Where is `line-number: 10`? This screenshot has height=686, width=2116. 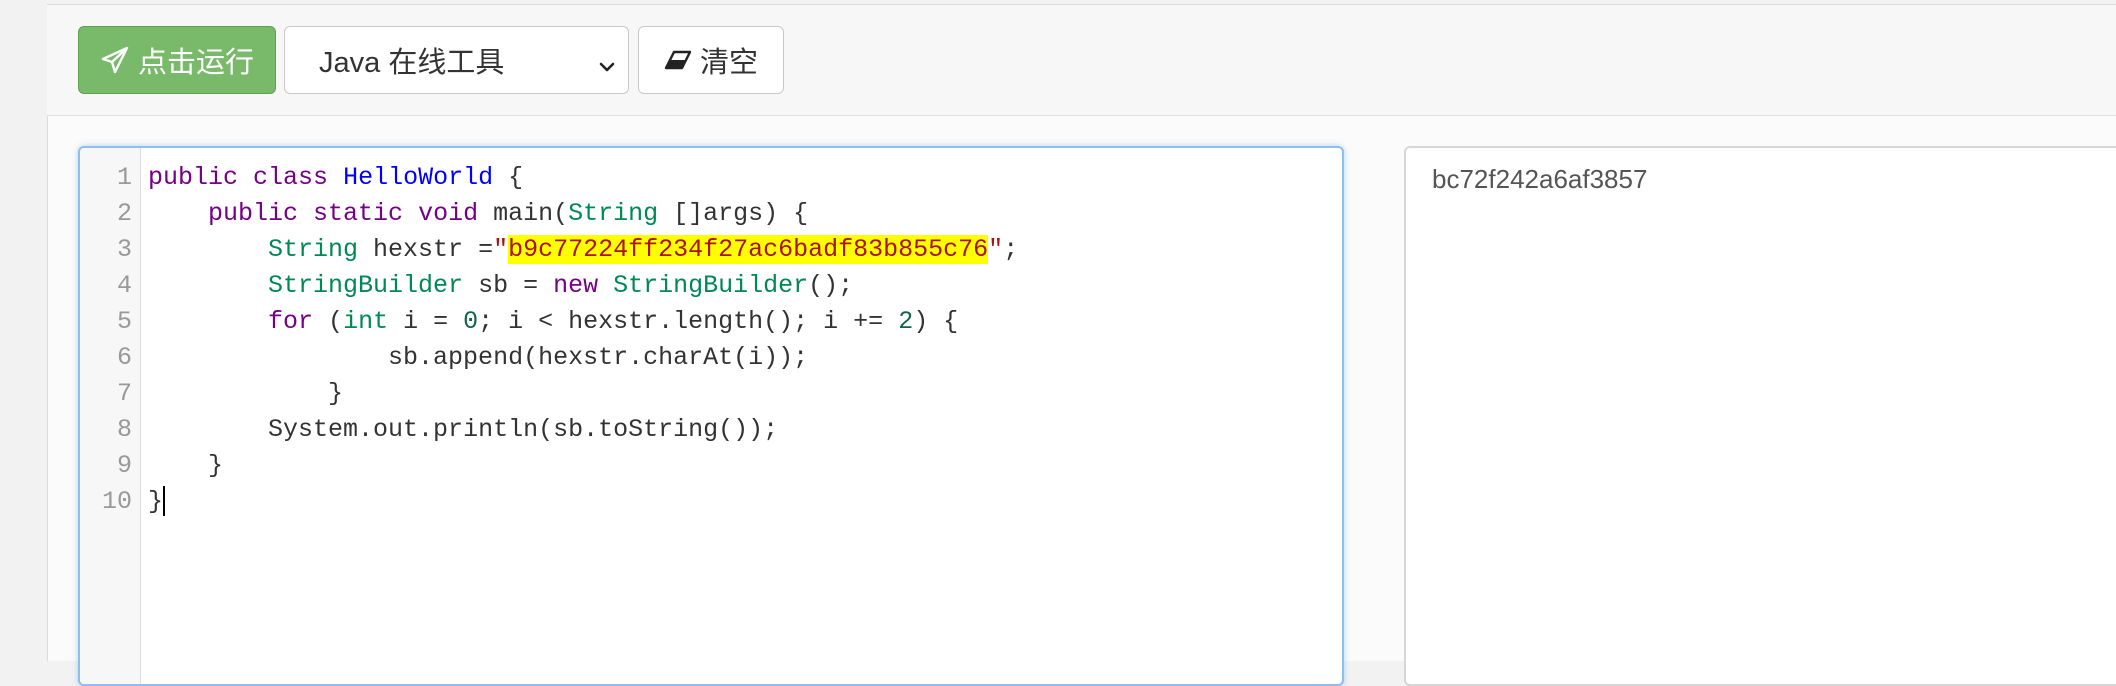
line-number: 10 is located at coordinates (116, 501).